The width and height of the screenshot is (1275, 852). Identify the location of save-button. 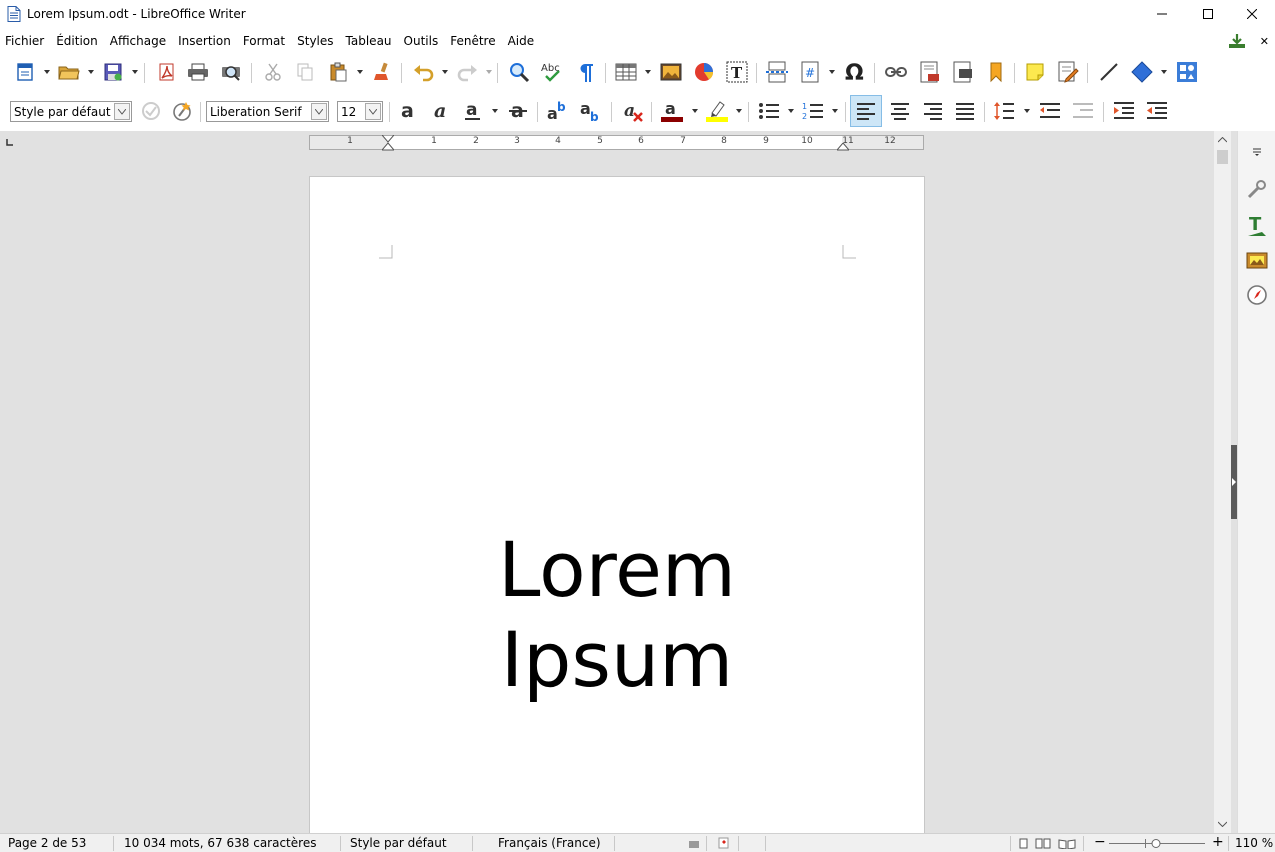
(113, 72).